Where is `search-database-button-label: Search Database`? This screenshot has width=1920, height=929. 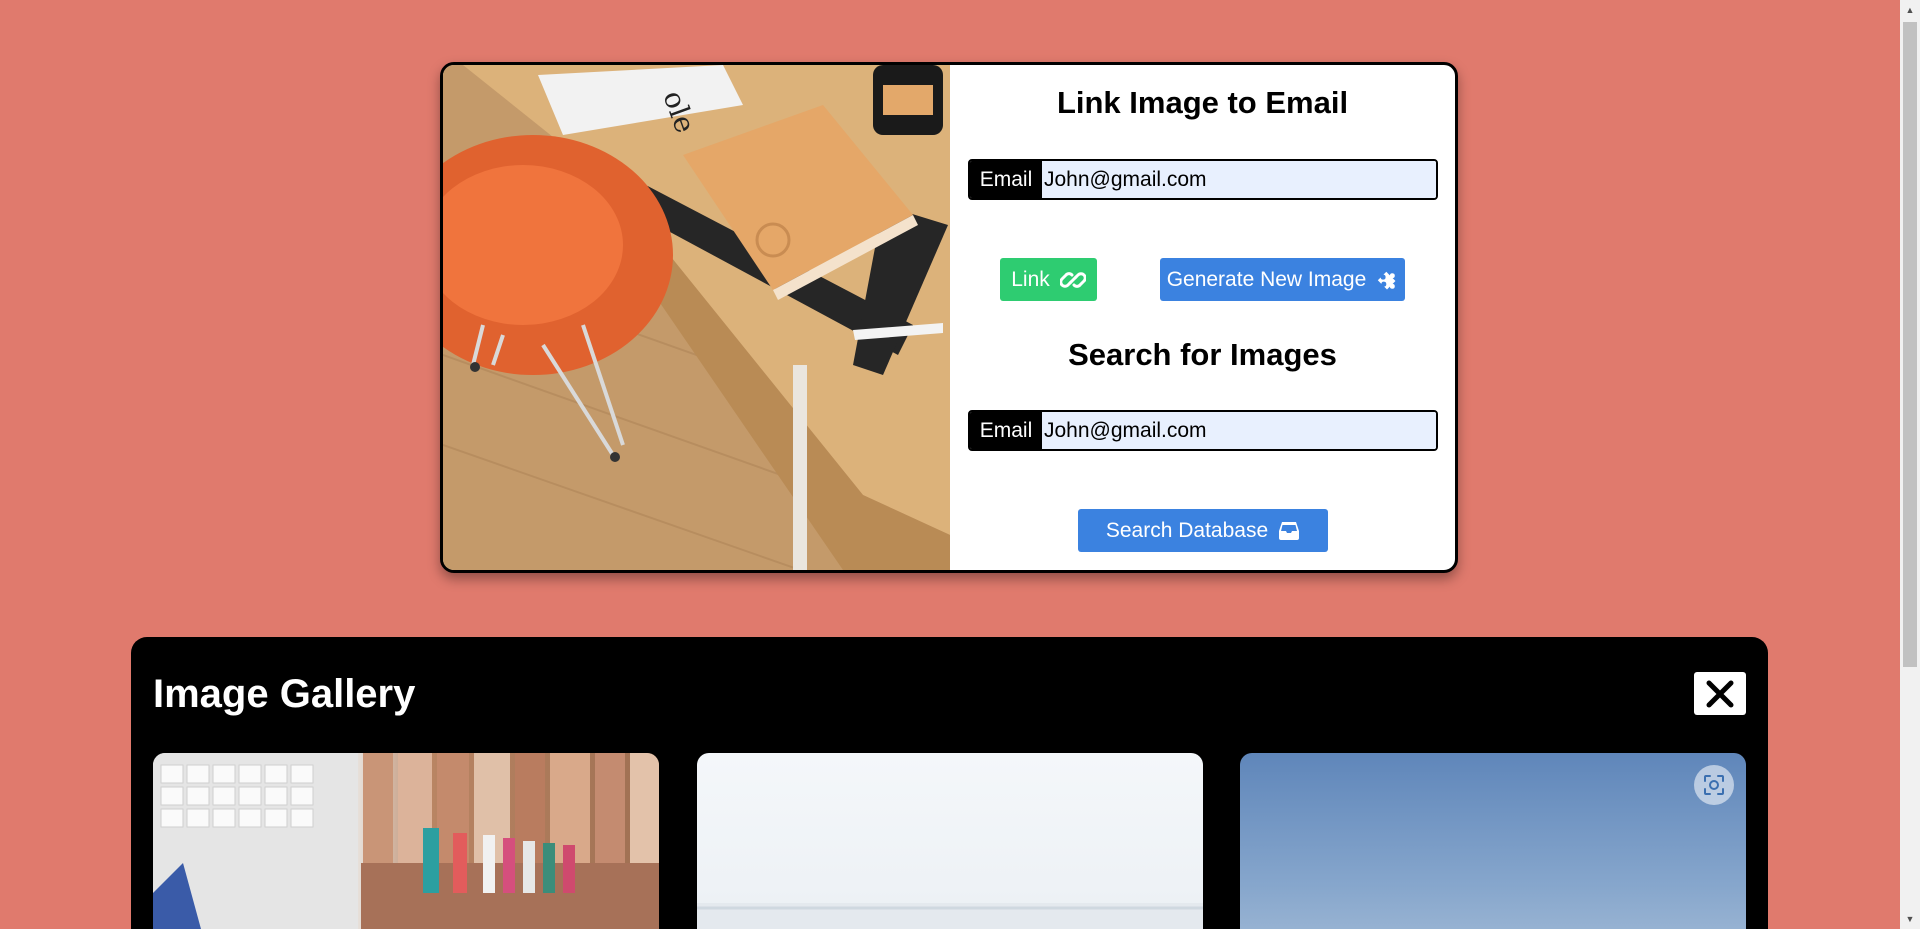 search-database-button-label: Search Database is located at coordinates (1187, 530).